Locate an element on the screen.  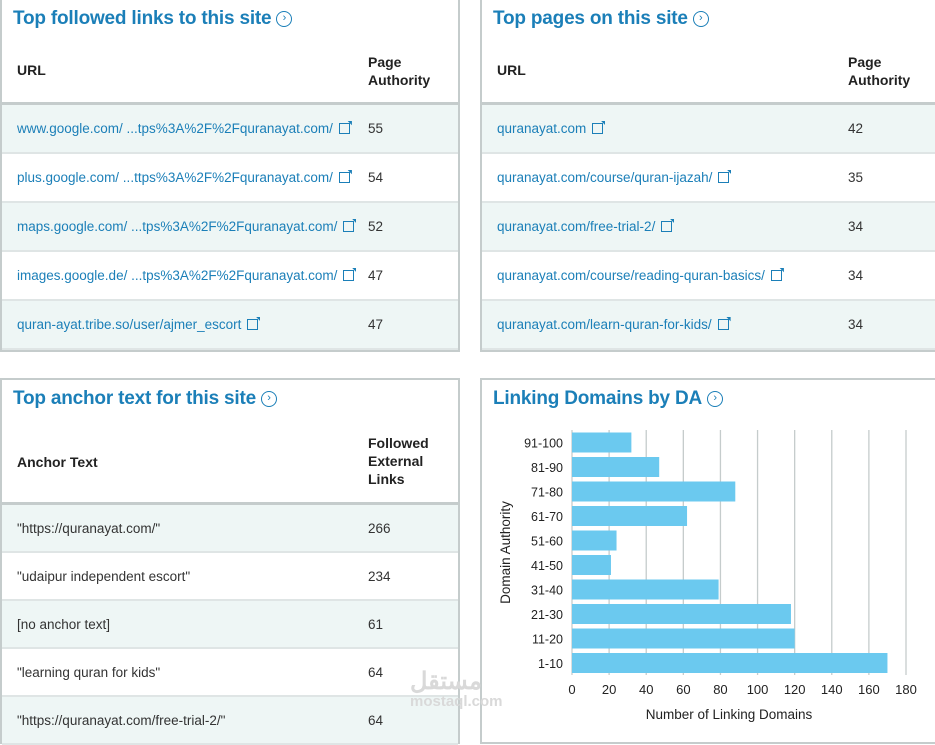
table-row: quranayat.com/learn-quran-for-kids/34 is located at coordinates (708, 325).